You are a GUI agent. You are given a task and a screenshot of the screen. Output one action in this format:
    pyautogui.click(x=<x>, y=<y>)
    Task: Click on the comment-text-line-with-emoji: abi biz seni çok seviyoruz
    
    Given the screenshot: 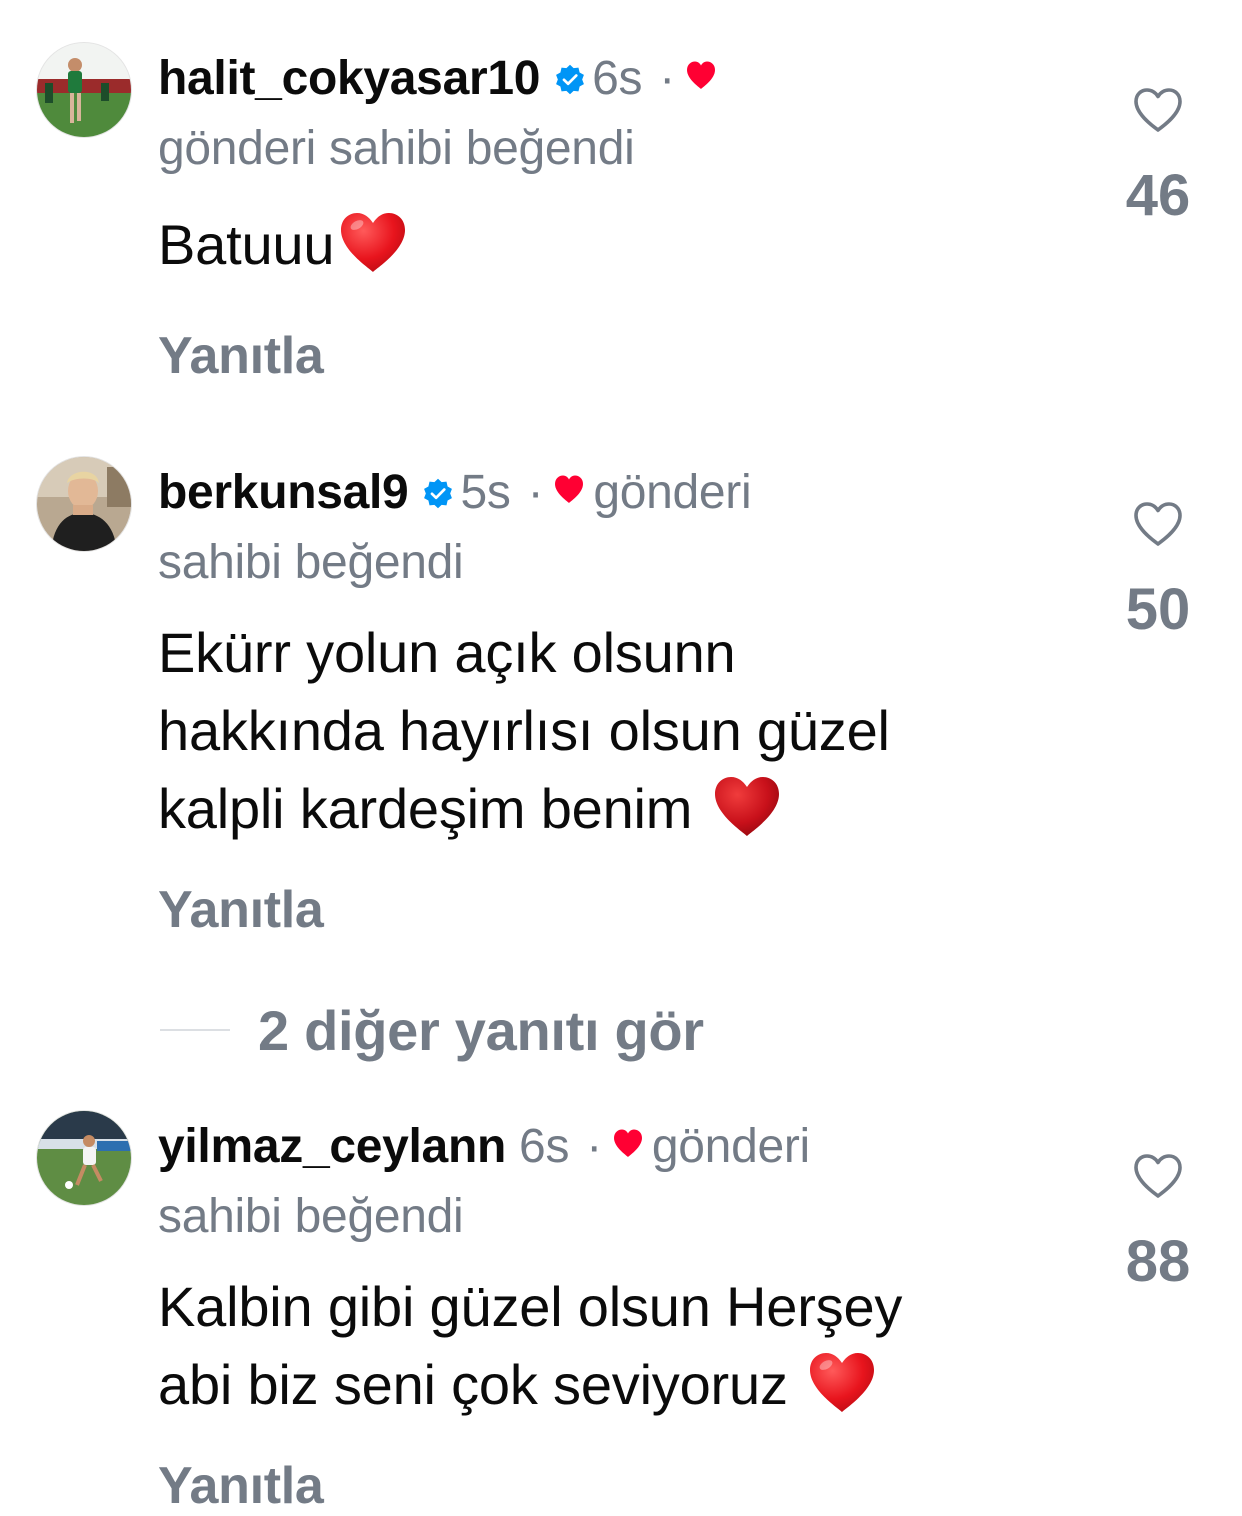 What is the action you would take?
    pyautogui.click(x=608, y=1385)
    